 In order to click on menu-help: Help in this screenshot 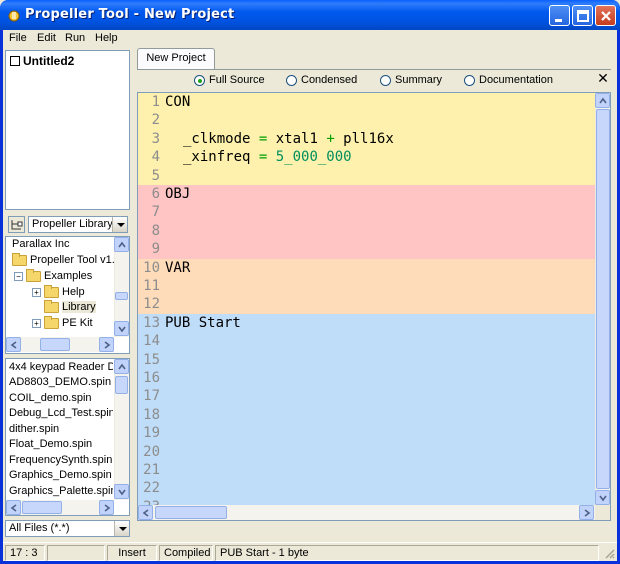, I will do `click(106, 38)`.